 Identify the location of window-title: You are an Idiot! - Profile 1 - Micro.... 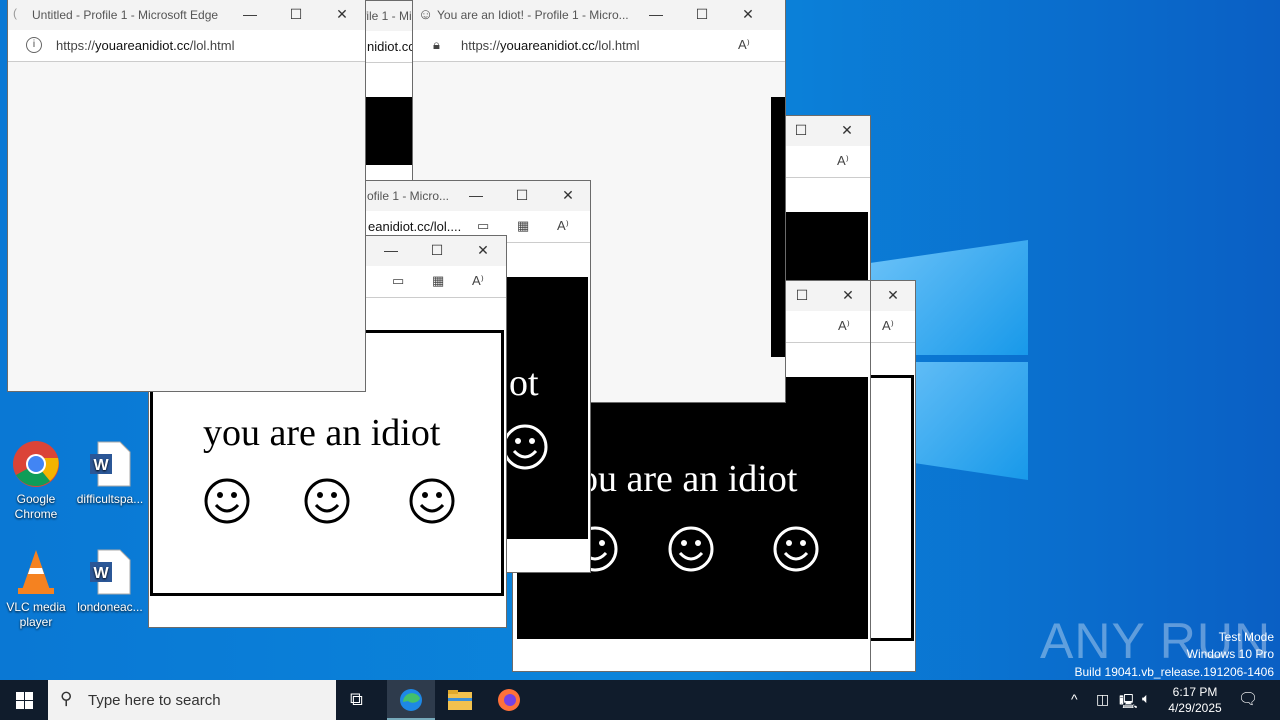
(533, 15).